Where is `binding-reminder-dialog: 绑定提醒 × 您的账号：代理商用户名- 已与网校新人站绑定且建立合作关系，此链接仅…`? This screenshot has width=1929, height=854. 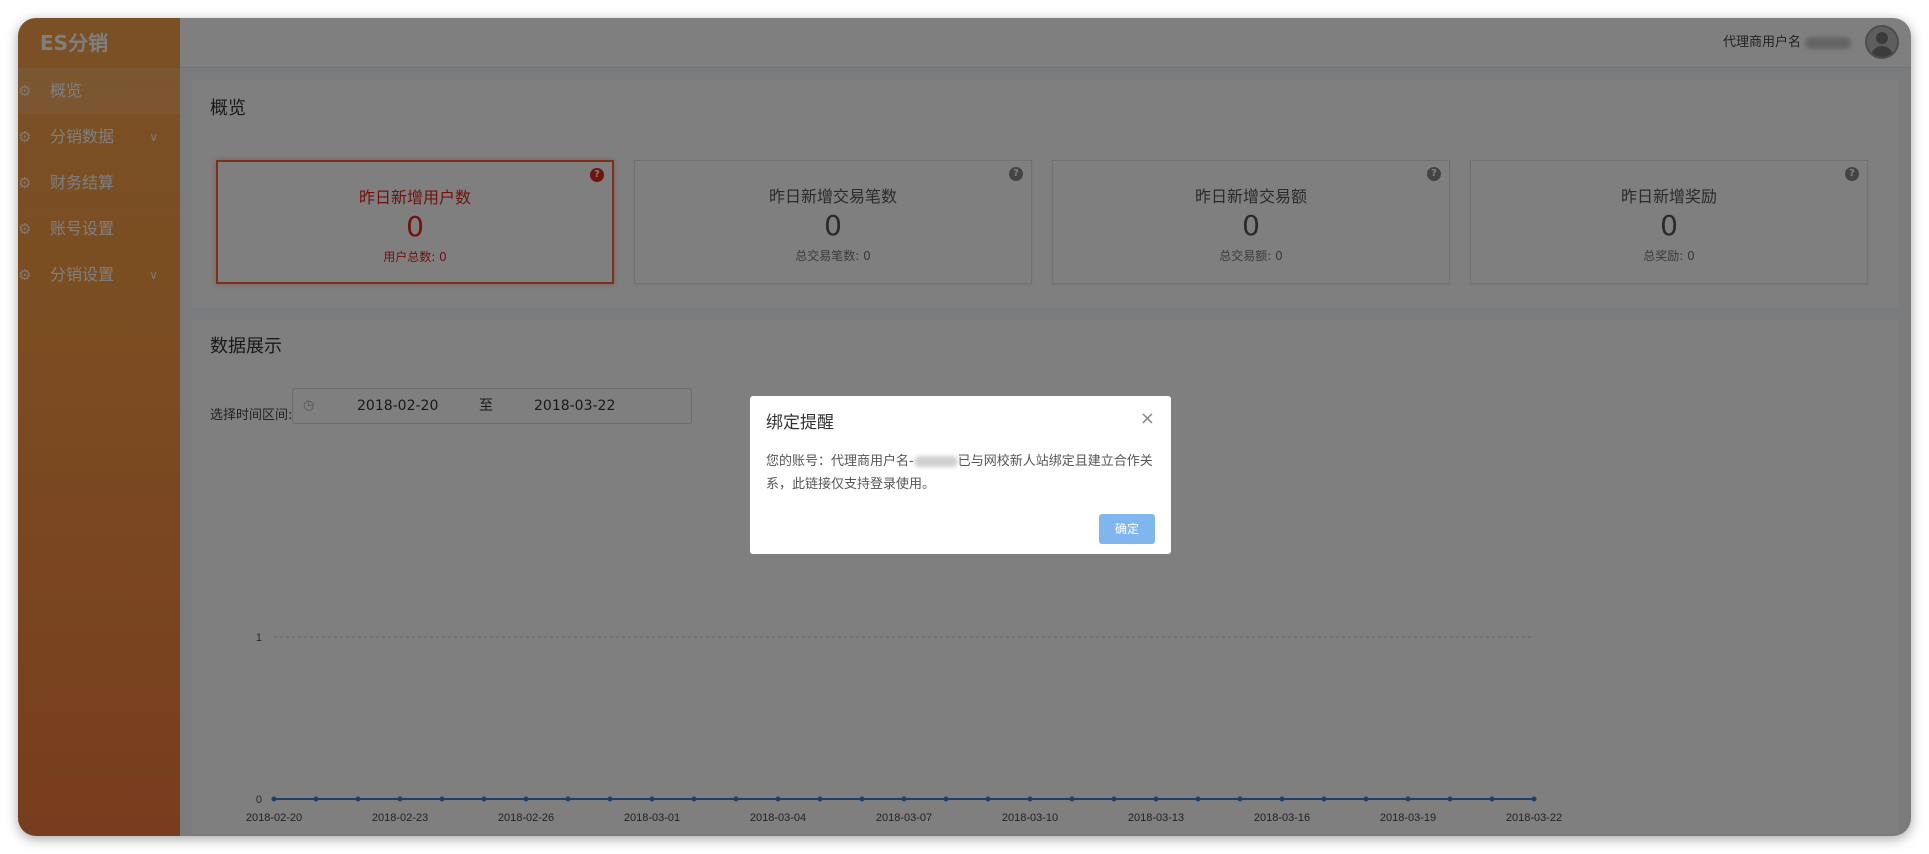
binding-reminder-dialog: 绑定提醒 × 您的账号：代理商用户名- 已与网校新人站绑定且建立合作关系，此链接仅… is located at coordinates (960, 475).